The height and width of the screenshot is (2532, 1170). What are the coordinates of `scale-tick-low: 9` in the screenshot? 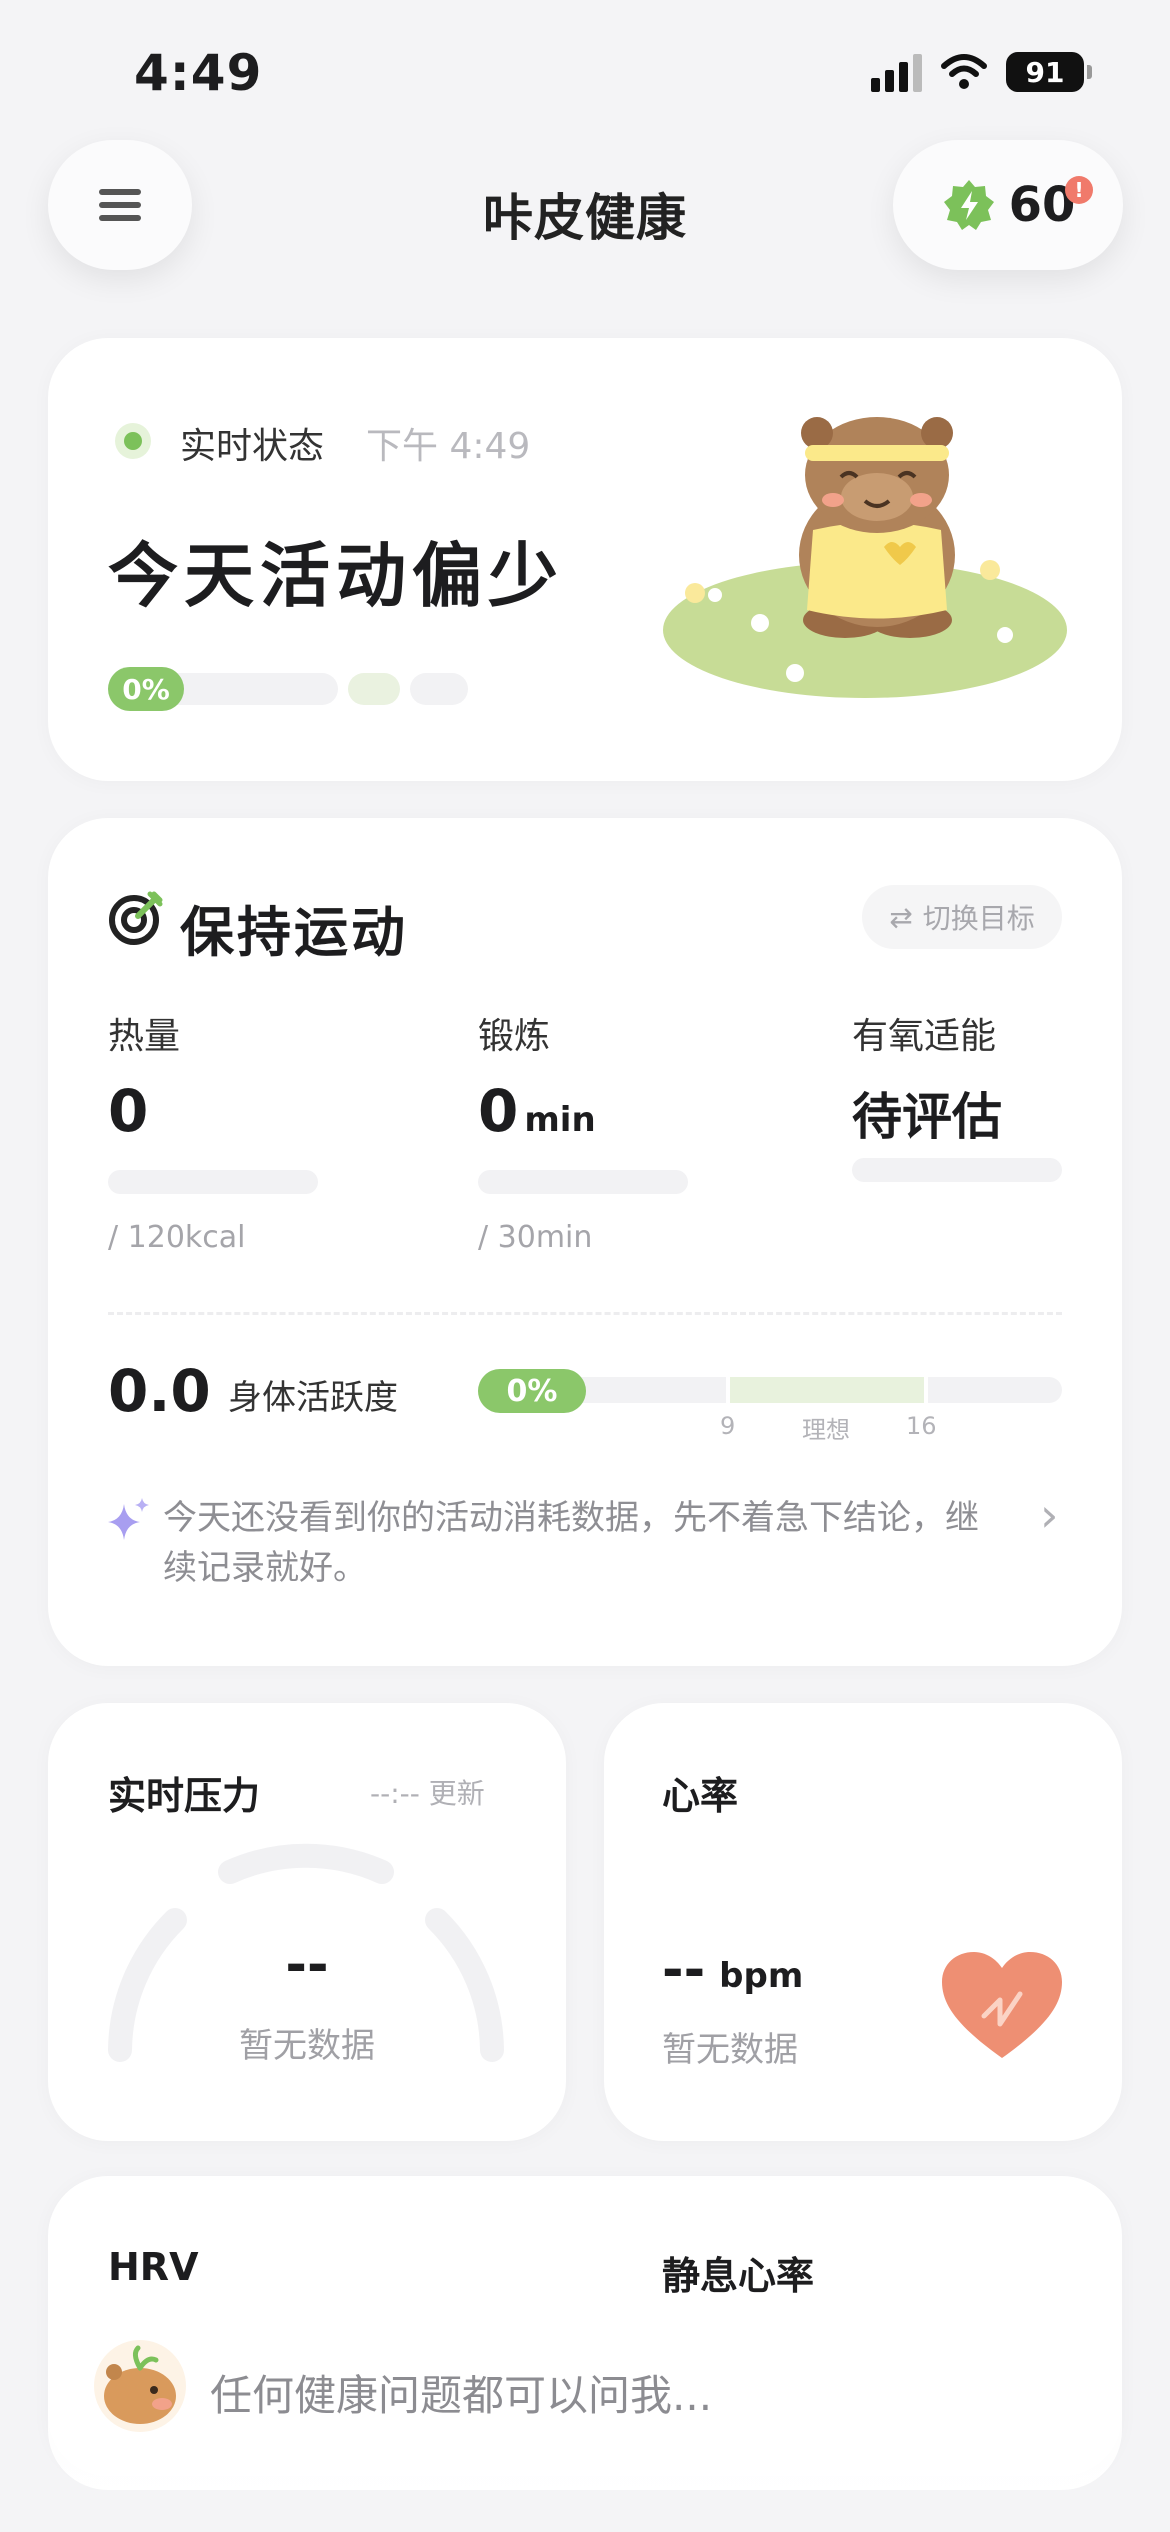 It's located at (728, 1426).